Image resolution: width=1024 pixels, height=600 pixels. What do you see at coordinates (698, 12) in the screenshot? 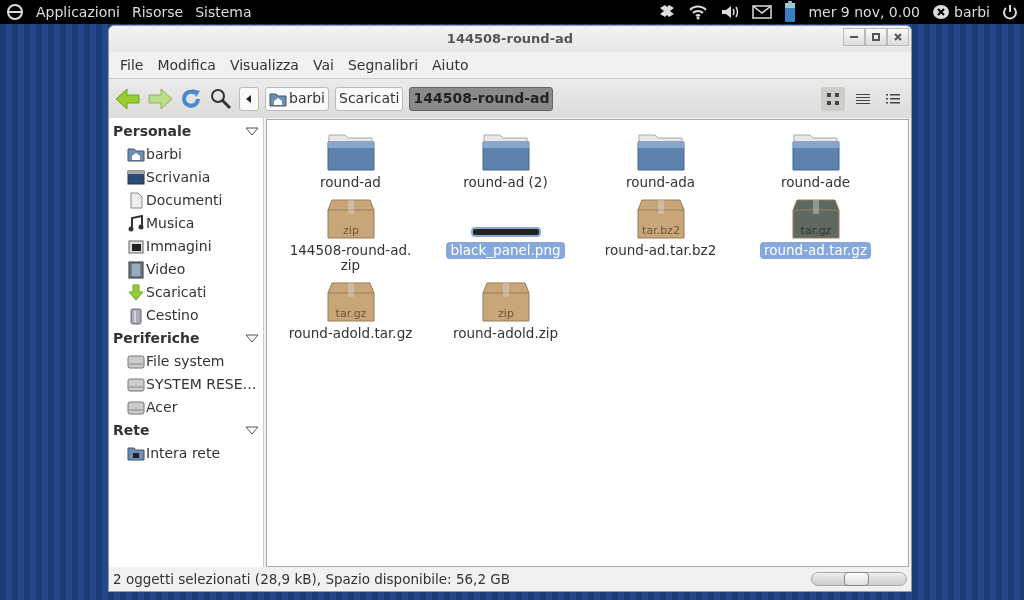
I see `wifi-icon` at bounding box center [698, 12].